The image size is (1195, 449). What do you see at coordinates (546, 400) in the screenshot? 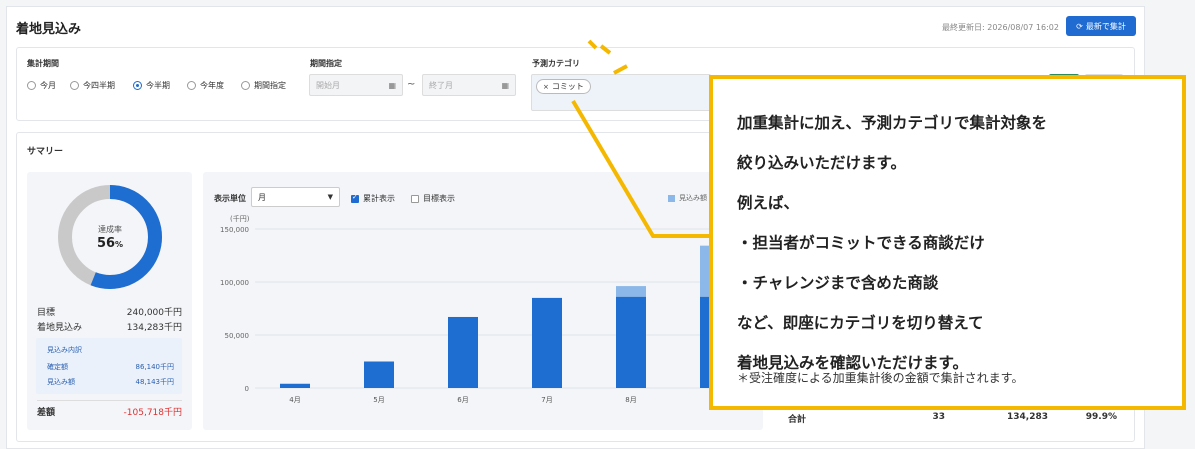
I see `x-tick-label: 7月` at bounding box center [546, 400].